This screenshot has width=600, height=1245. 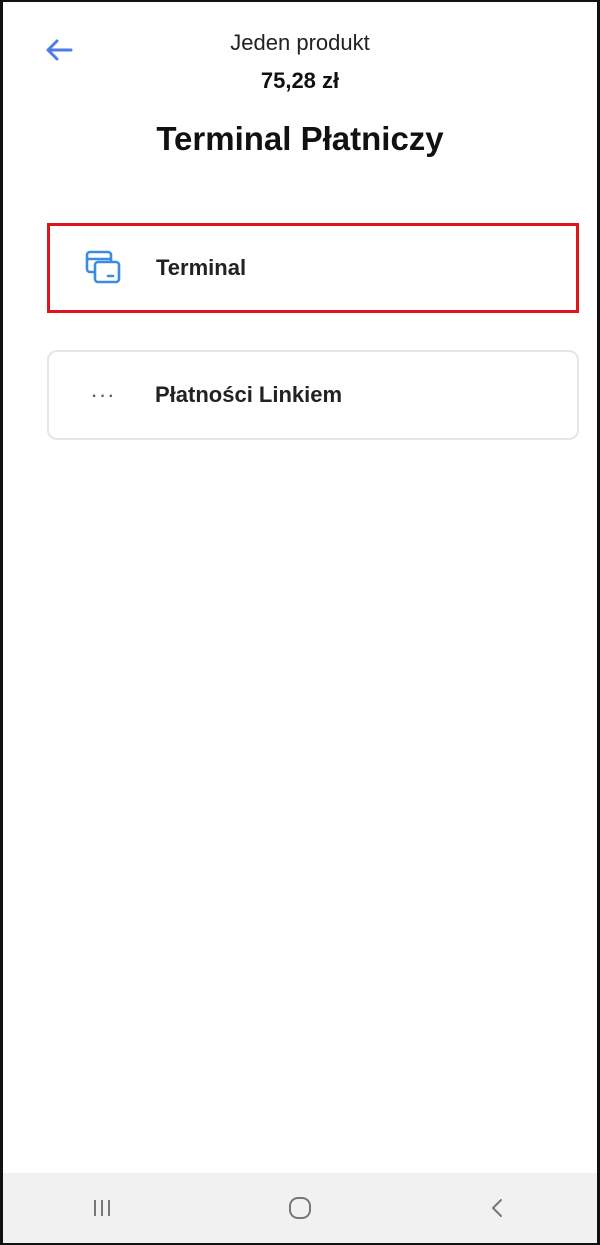 What do you see at coordinates (103, 394) in the screenshot?
I see `more-dots-icon: ···` at bounding box center [103, 394].